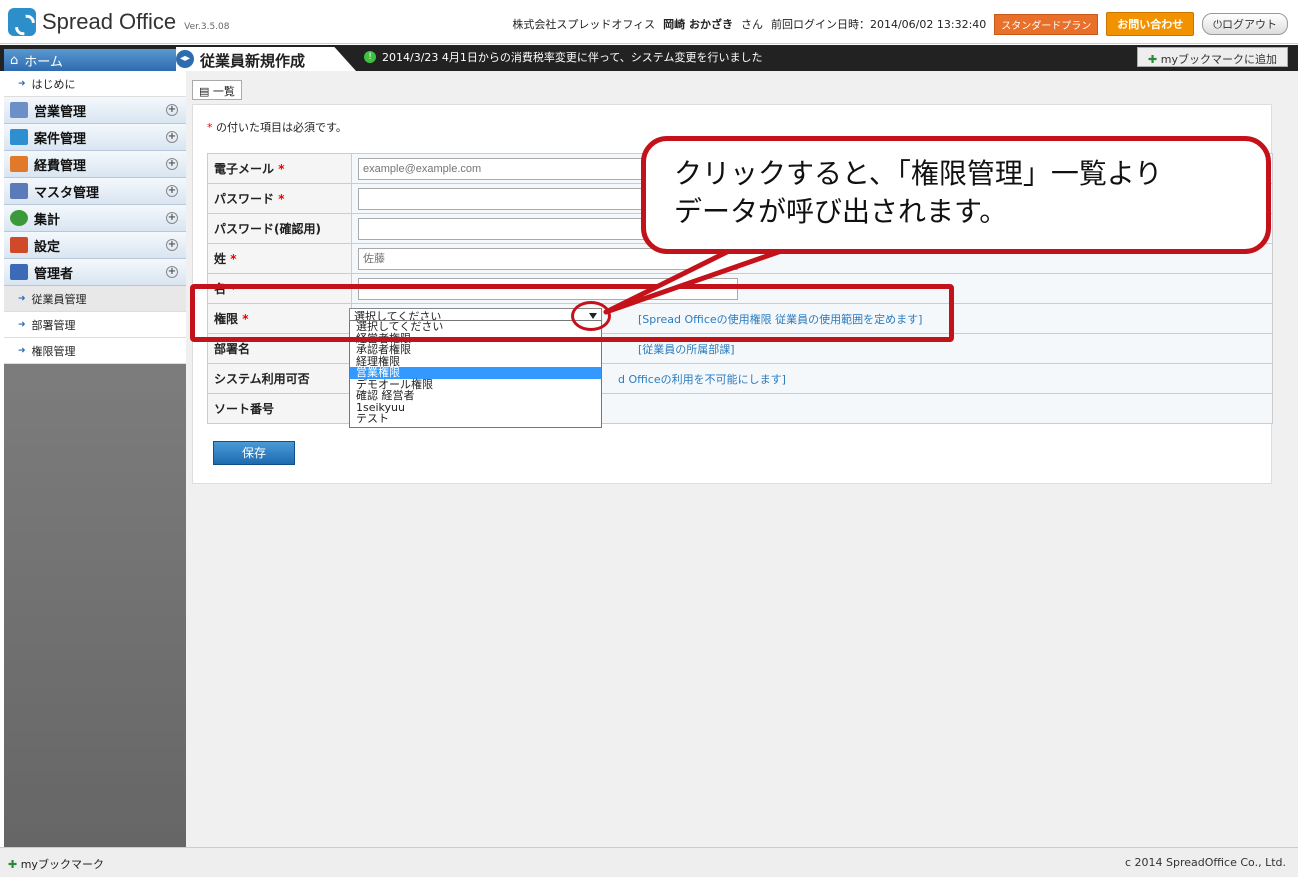  What do you see at coordinates (475, 419) in the screenshot?
I see `dropdown-option: テスト` at bounding box center [475, 419].